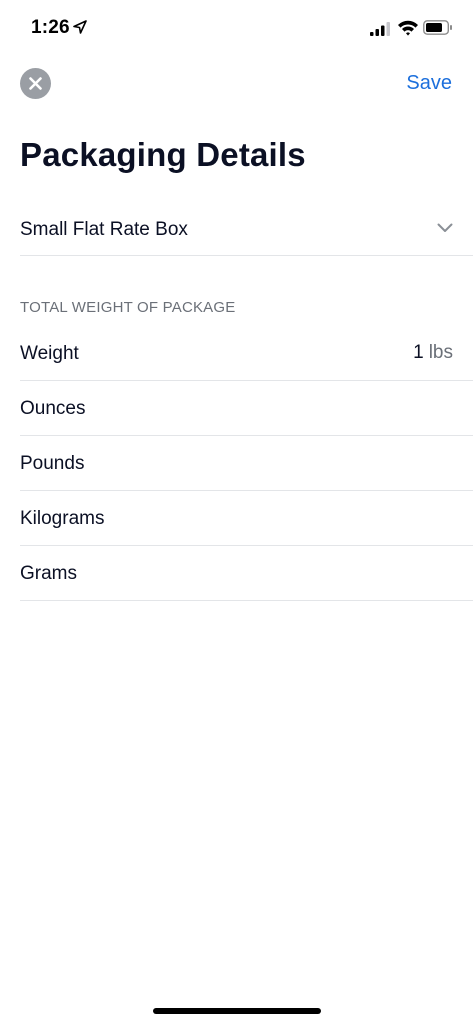 The height and width of the screenshot is (1024, 473). Describe the element at coordinates (418, 352) in the screenshot. I see `weight-number: 1` at that location.